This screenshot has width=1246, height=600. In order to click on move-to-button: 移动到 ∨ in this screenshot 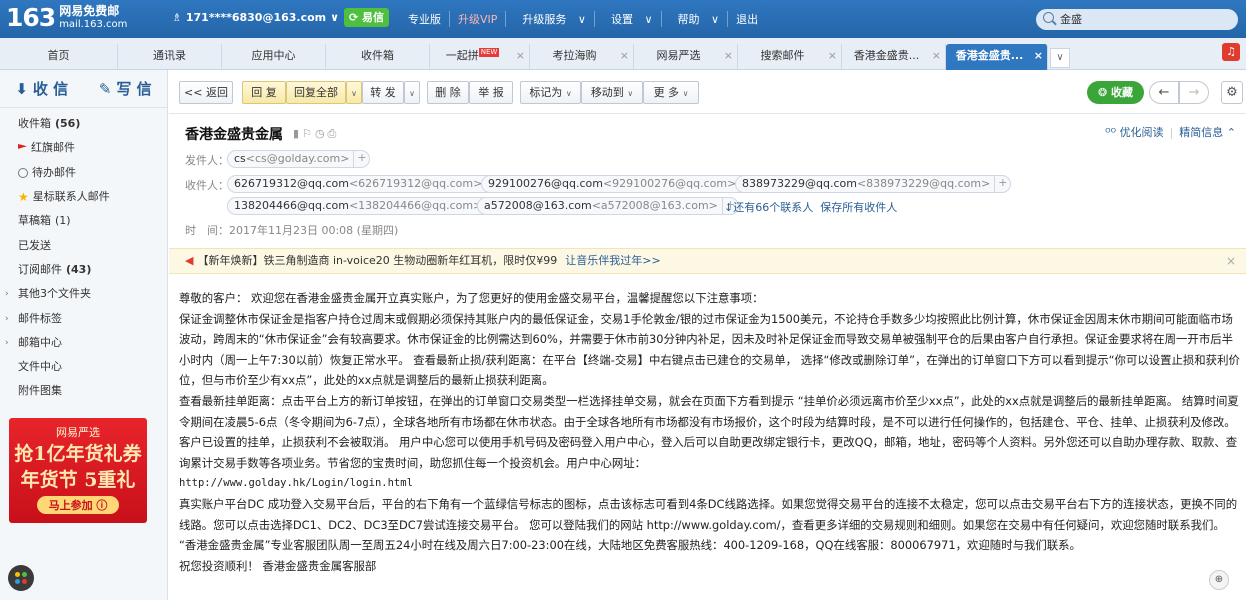, I will do `click(612, 92)`.